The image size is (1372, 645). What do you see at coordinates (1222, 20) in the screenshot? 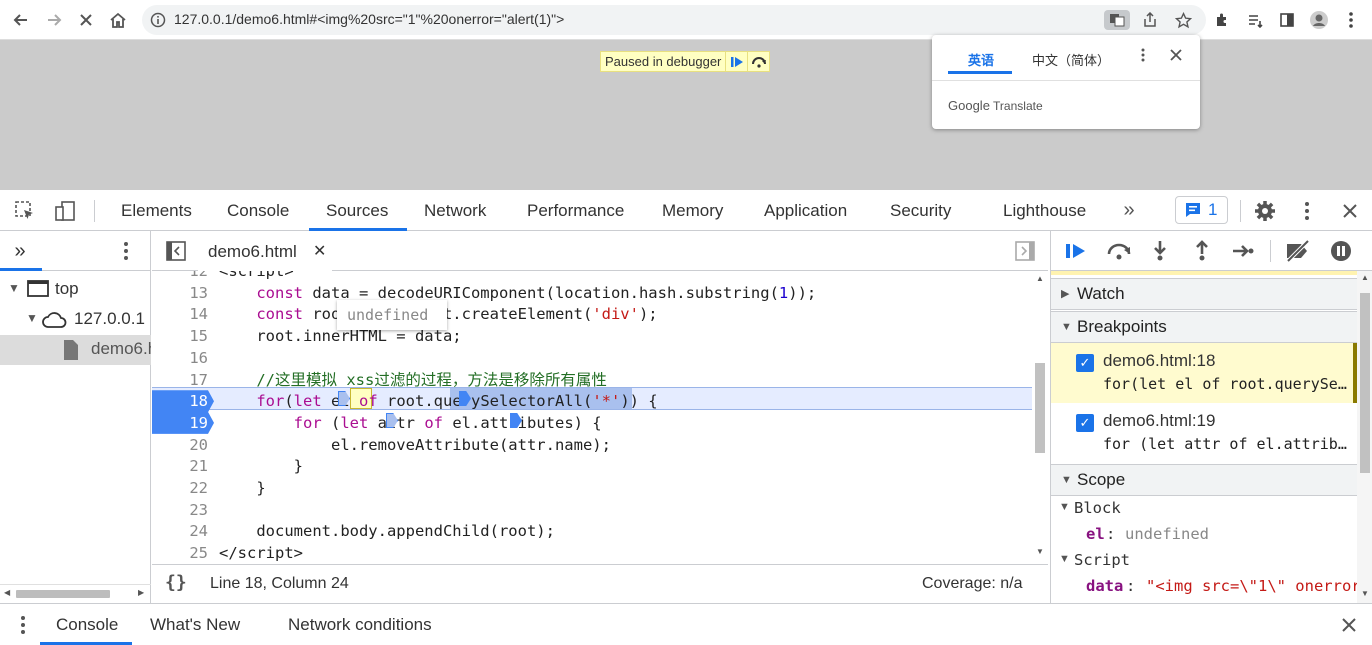
I see `extensions-icon` at bounding box center [1222, 20].